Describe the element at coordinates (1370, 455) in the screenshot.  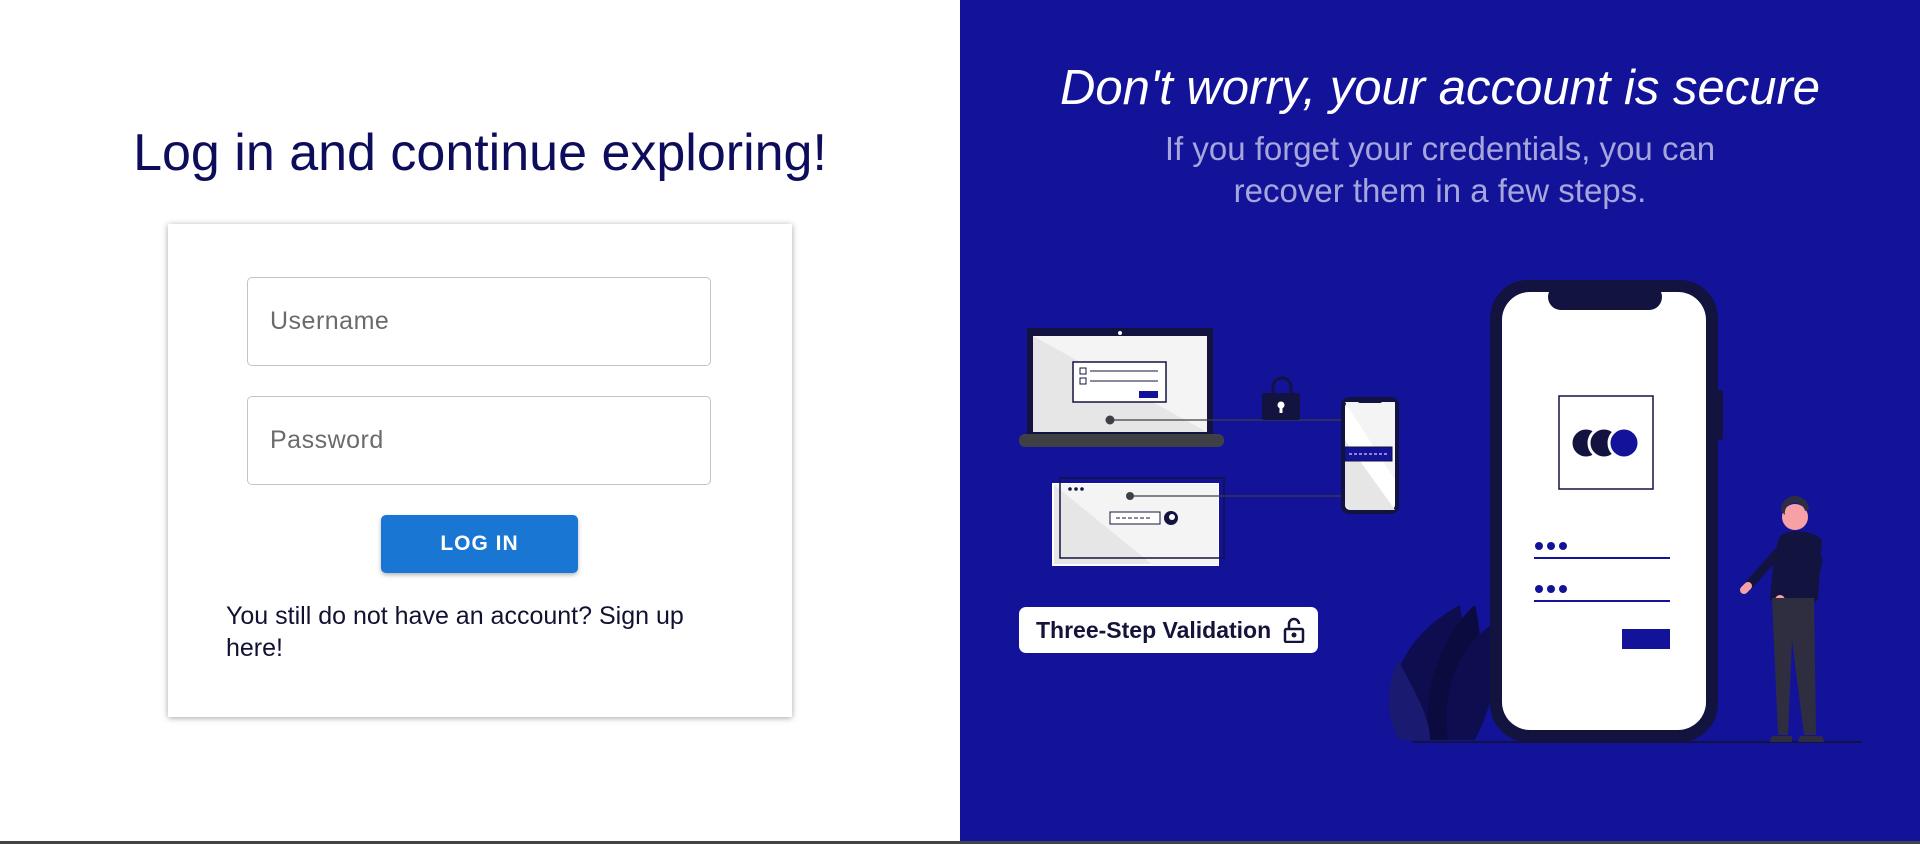
I see `small-phone-illustration` at that location.